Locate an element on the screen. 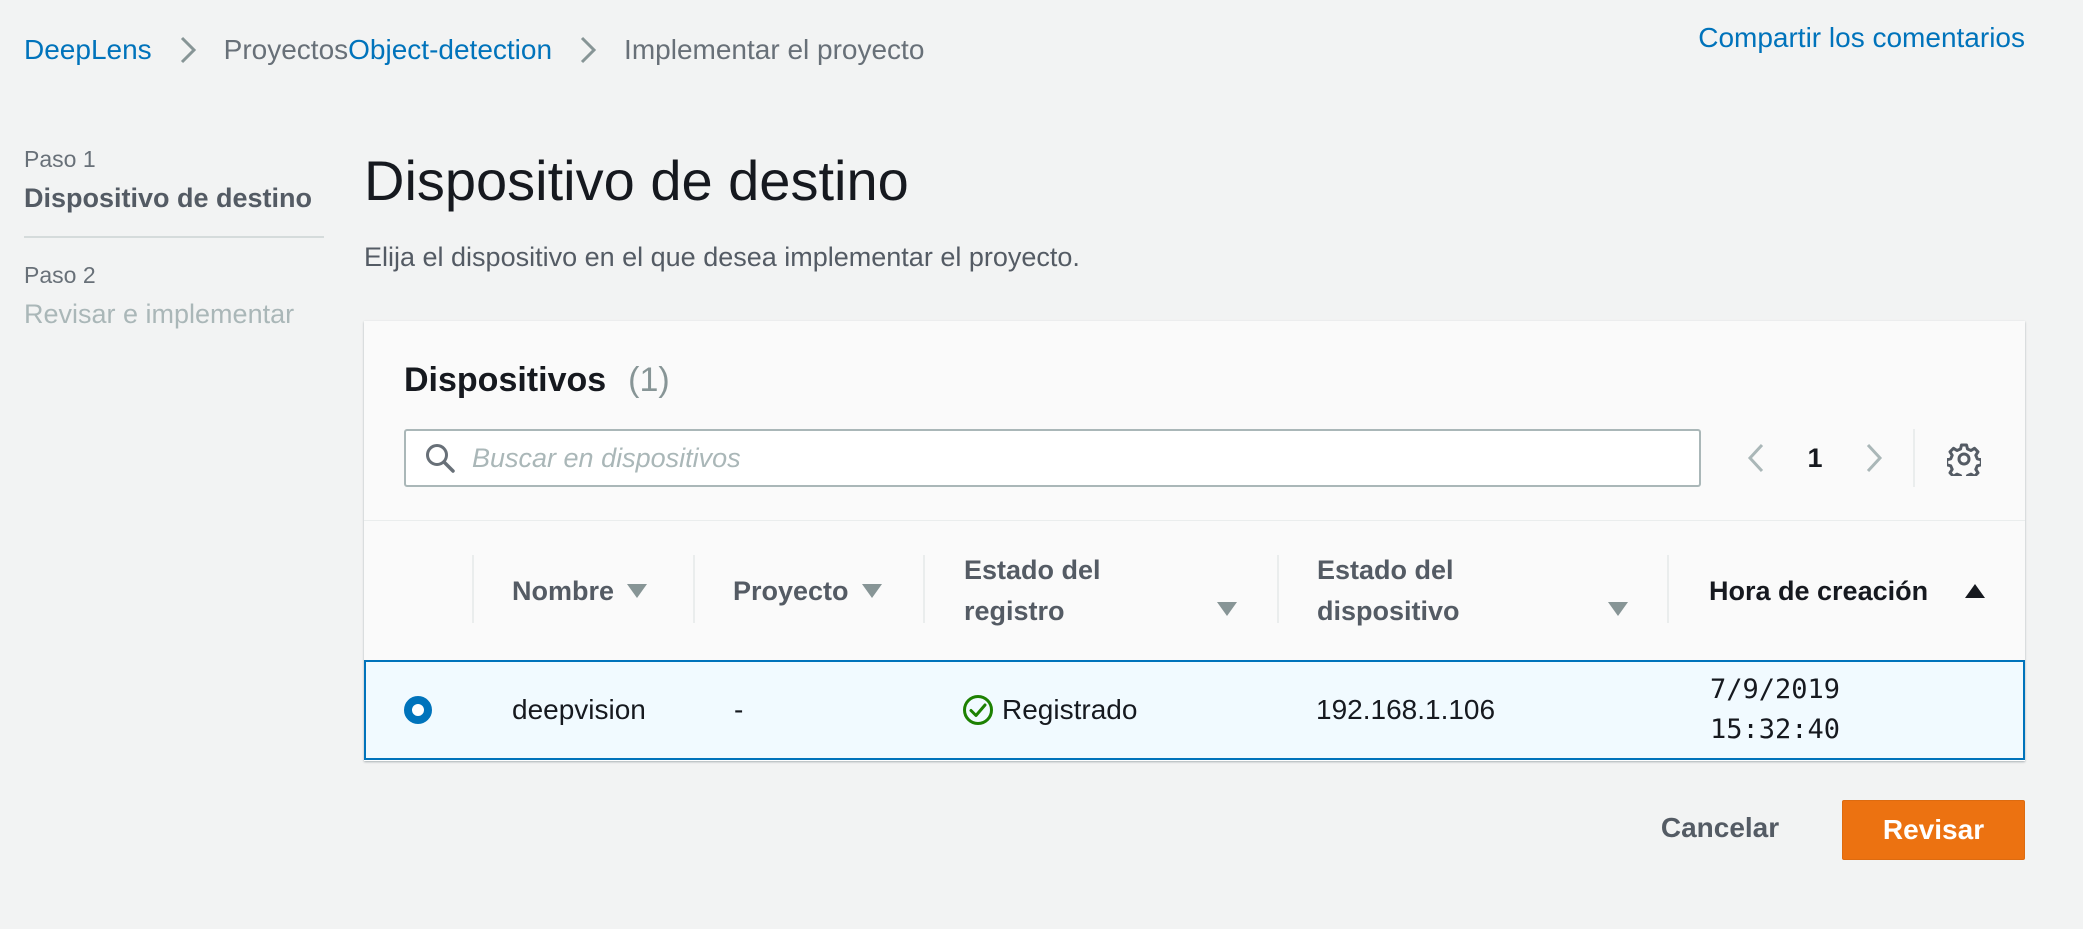  page-title: Dispositivo de destino is located at coordinates (636, 180).